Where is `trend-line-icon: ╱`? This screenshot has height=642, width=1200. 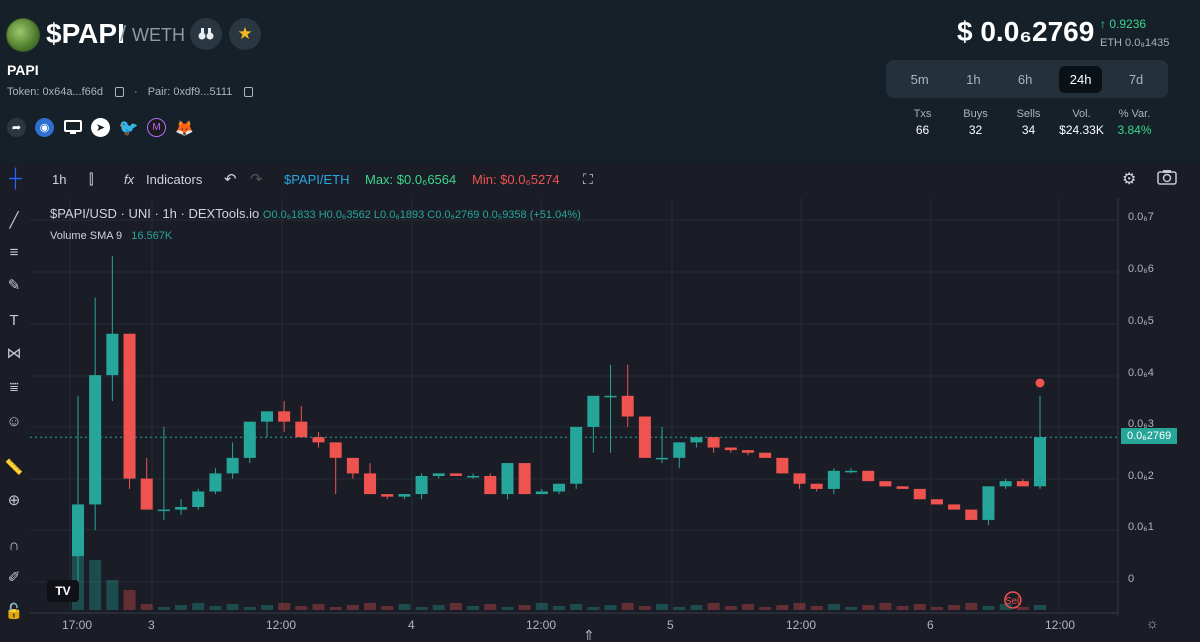
trend-line-icon: ╱ is located at coordinates (14, 221).